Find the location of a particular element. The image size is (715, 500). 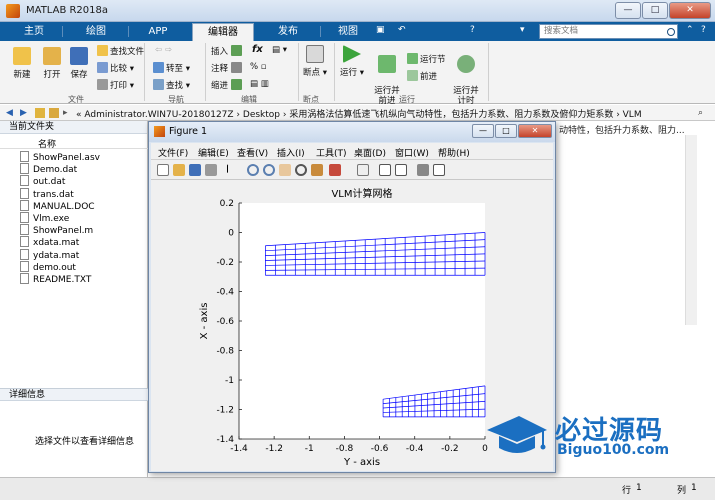

file-list-item: trans.dat is located at coordinates (47, 193).